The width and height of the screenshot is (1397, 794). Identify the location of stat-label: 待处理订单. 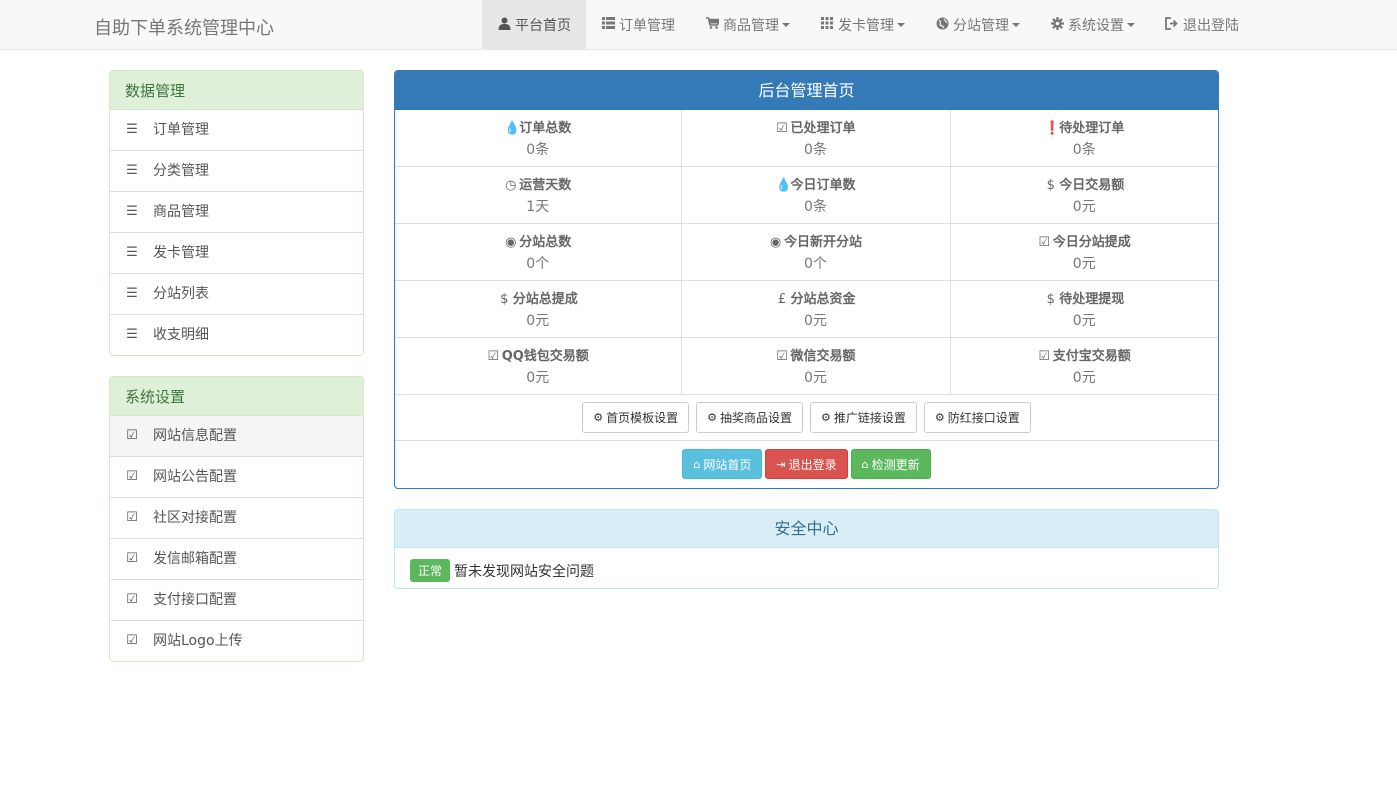
(1092, 128).